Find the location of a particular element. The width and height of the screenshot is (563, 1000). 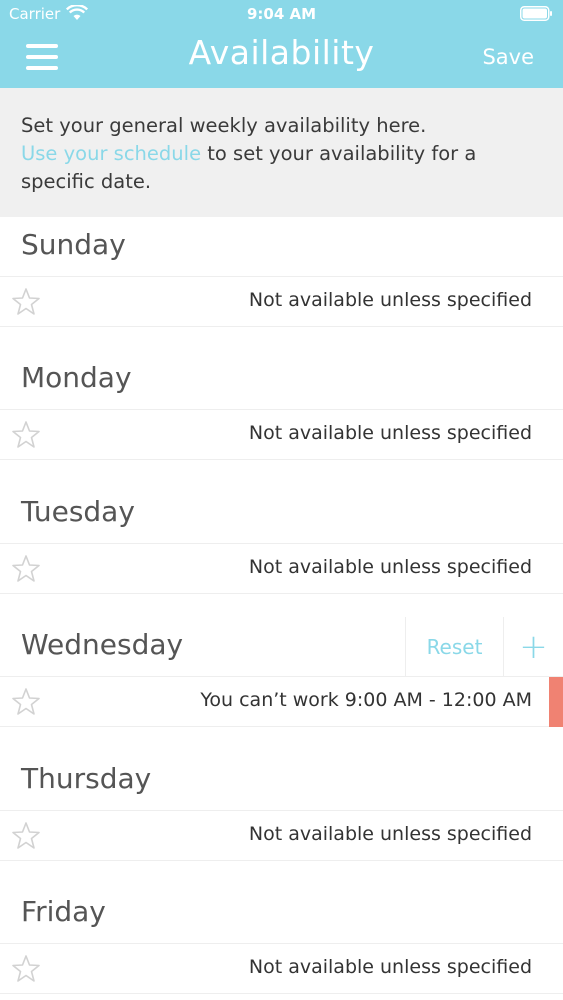

day-title: Sunday is located at coordinates (73, 244).